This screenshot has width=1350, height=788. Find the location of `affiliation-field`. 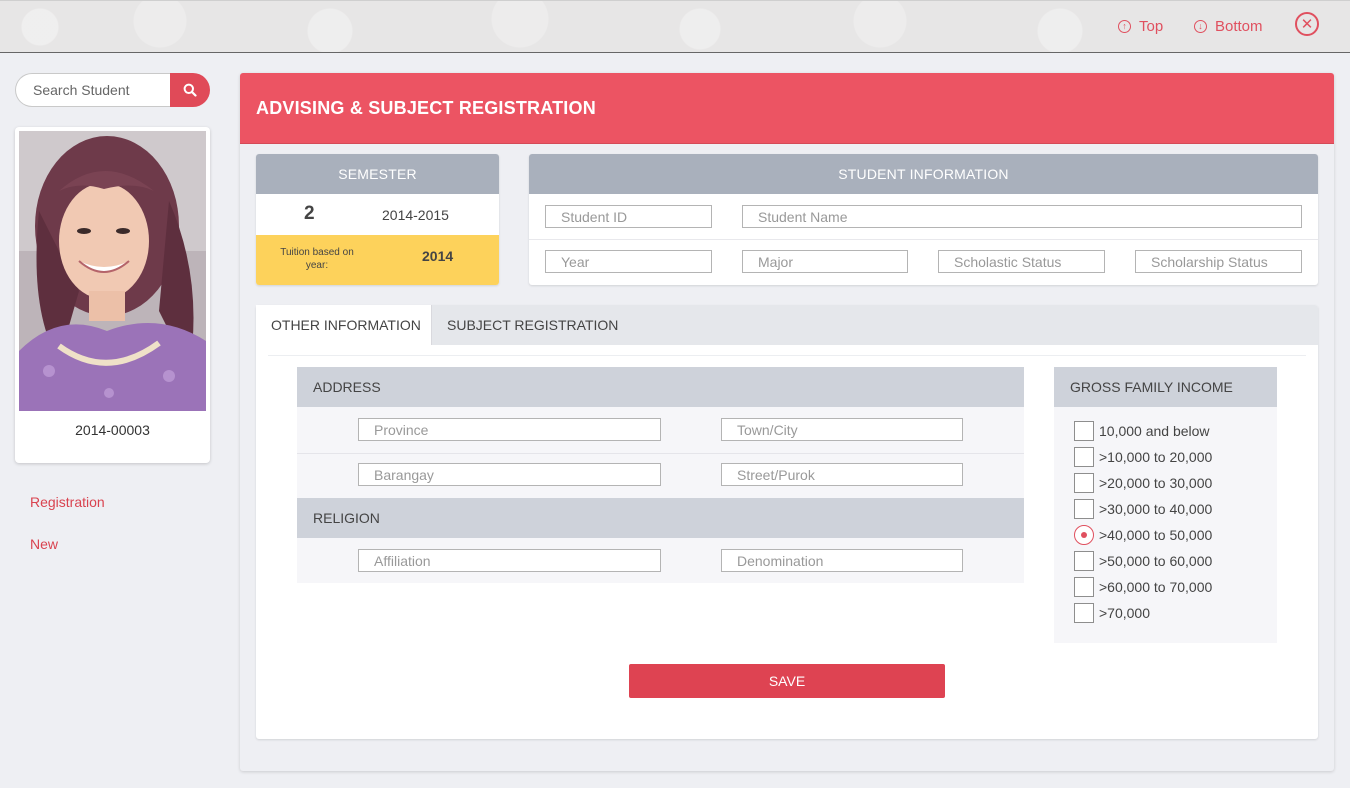

affiliation-field is located at coordinates (509, 560).